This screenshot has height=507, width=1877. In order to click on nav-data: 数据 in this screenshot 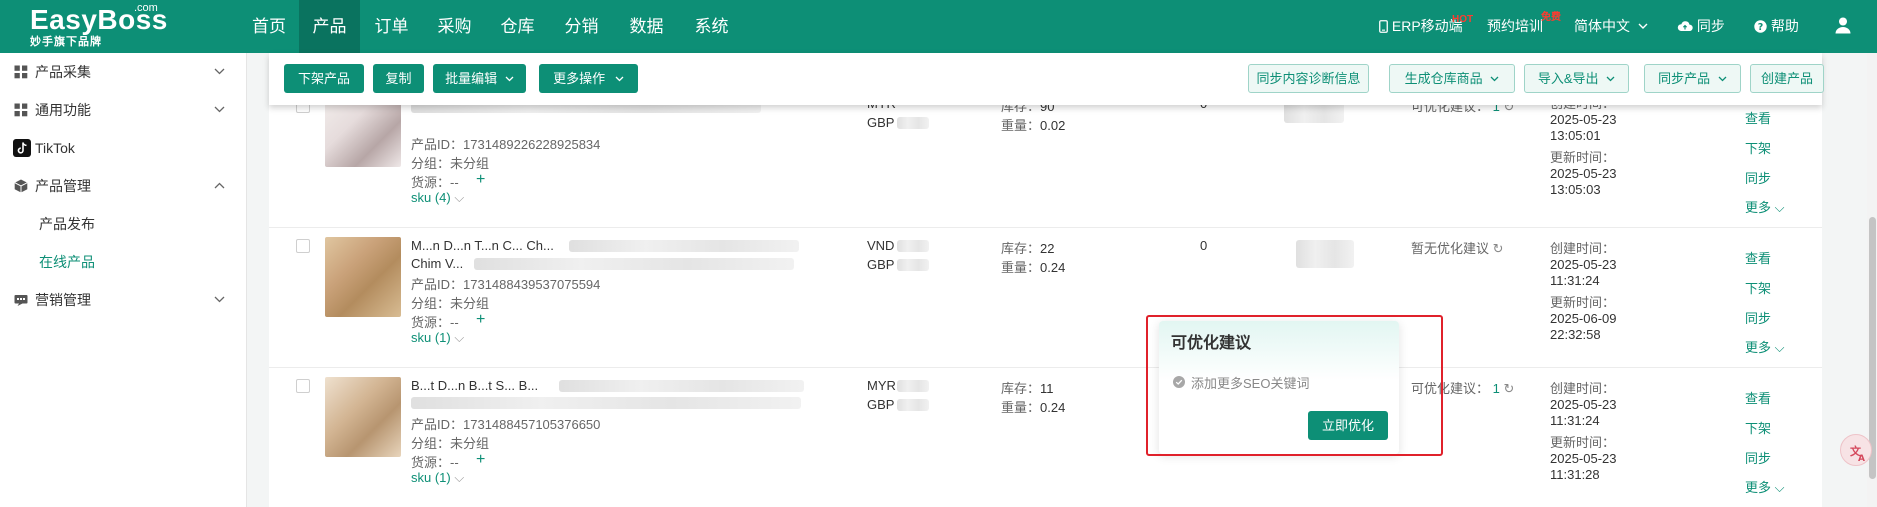, I will do `click(646, 26)`.